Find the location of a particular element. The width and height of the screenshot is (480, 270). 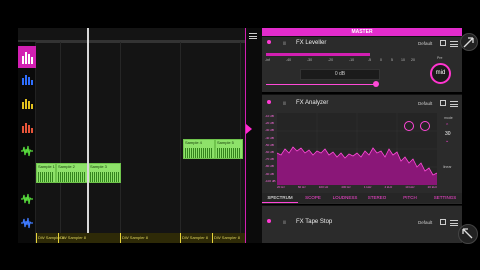

audio-clip: Sample 4 is located at coordinates (199, 149).